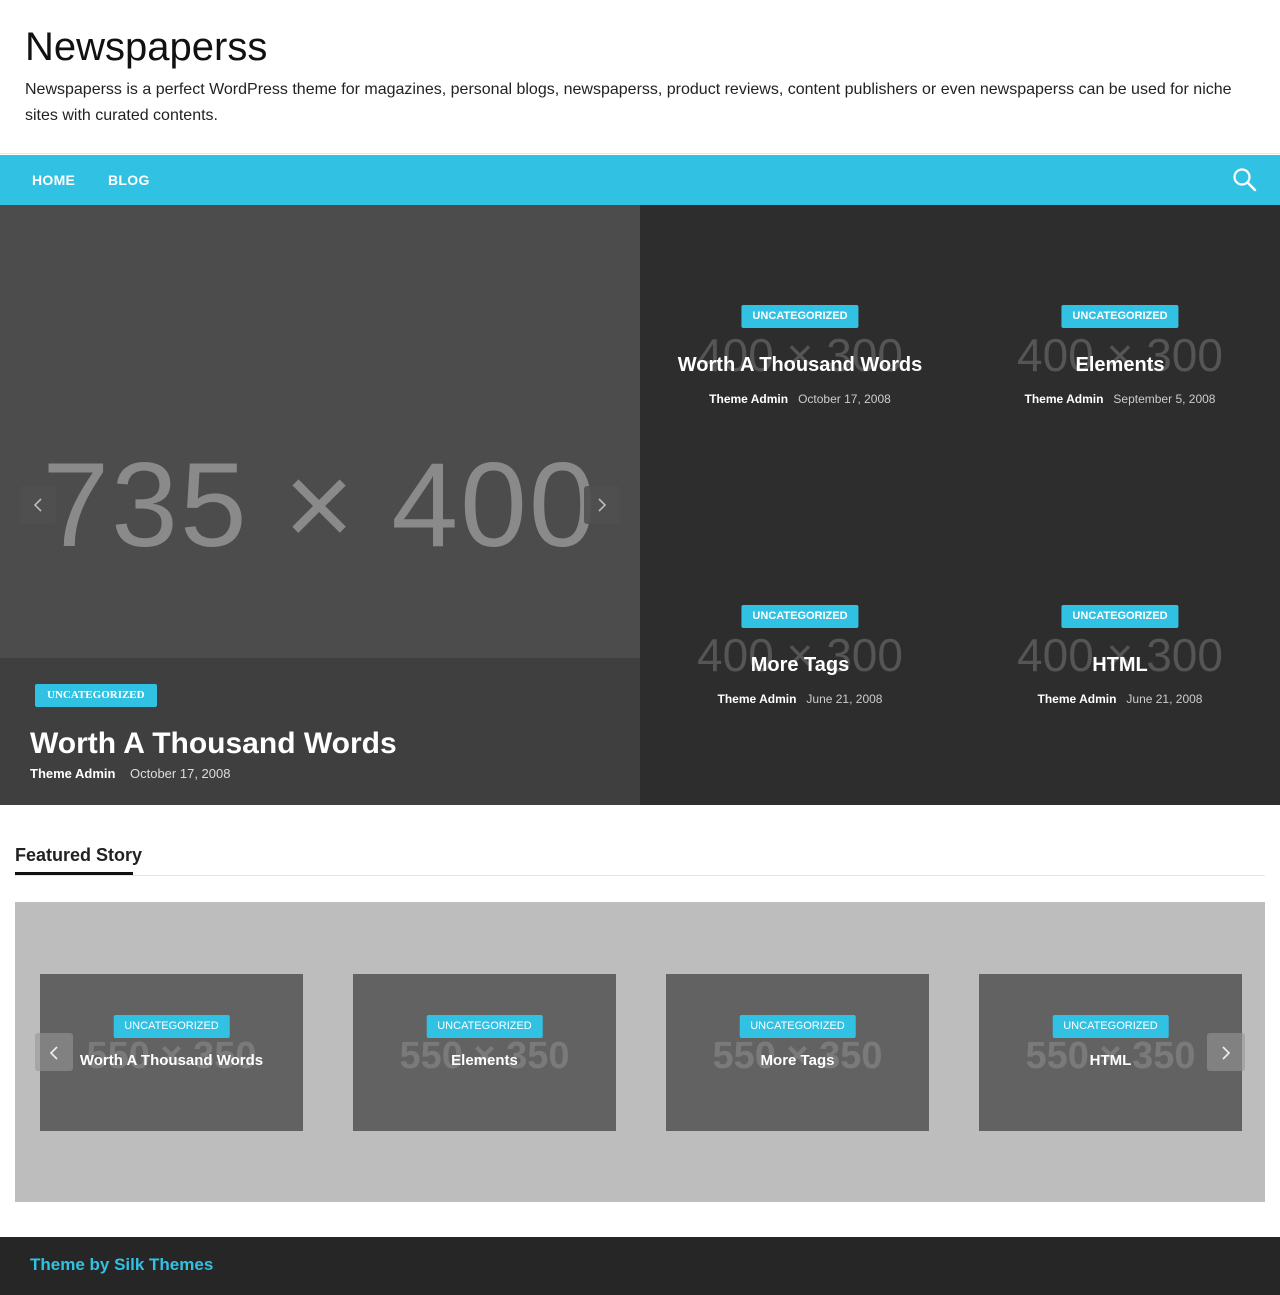  I want to click on hero-date: October 17, 2008, so click(180, 773).